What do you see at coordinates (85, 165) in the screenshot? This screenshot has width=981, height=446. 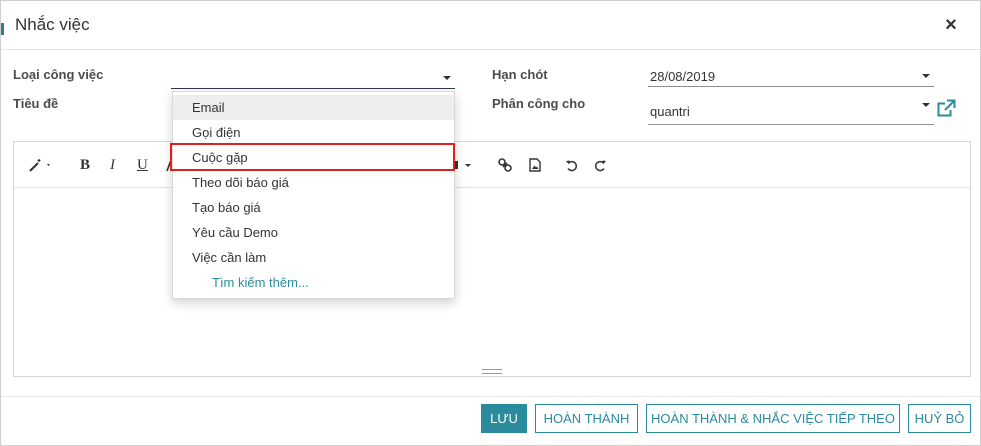 I see `bold-button: B` at bounding box center [85, 165].